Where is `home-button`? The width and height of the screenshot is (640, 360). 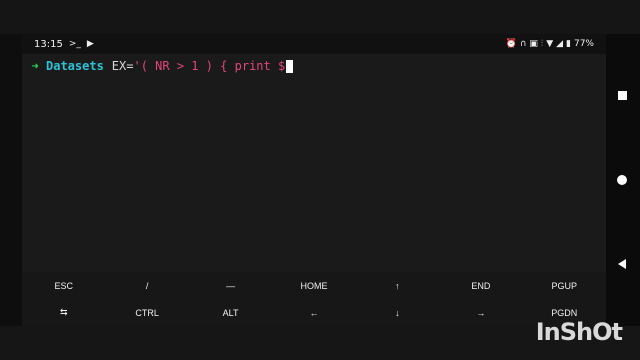 home-button is located at coordinates (622, 180).